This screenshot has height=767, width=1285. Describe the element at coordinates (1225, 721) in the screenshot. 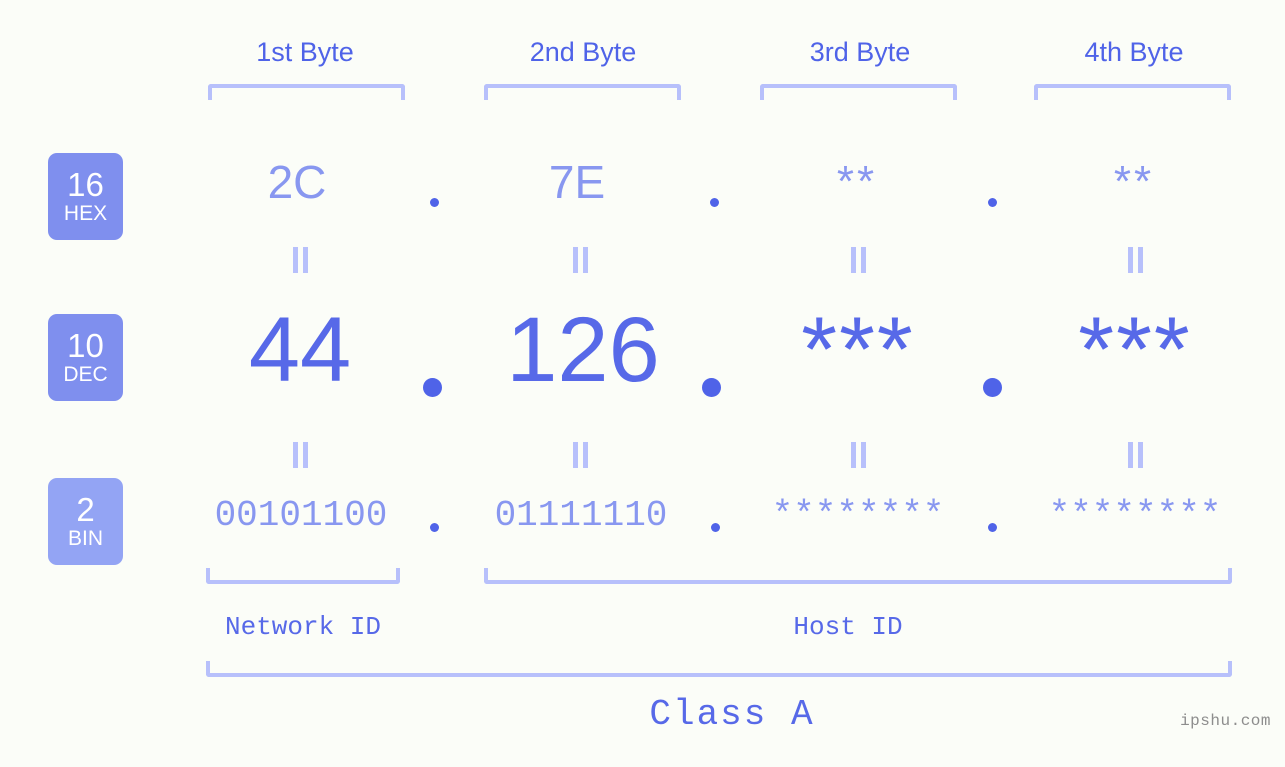

I see `watermark: ipshu.com` at that location.